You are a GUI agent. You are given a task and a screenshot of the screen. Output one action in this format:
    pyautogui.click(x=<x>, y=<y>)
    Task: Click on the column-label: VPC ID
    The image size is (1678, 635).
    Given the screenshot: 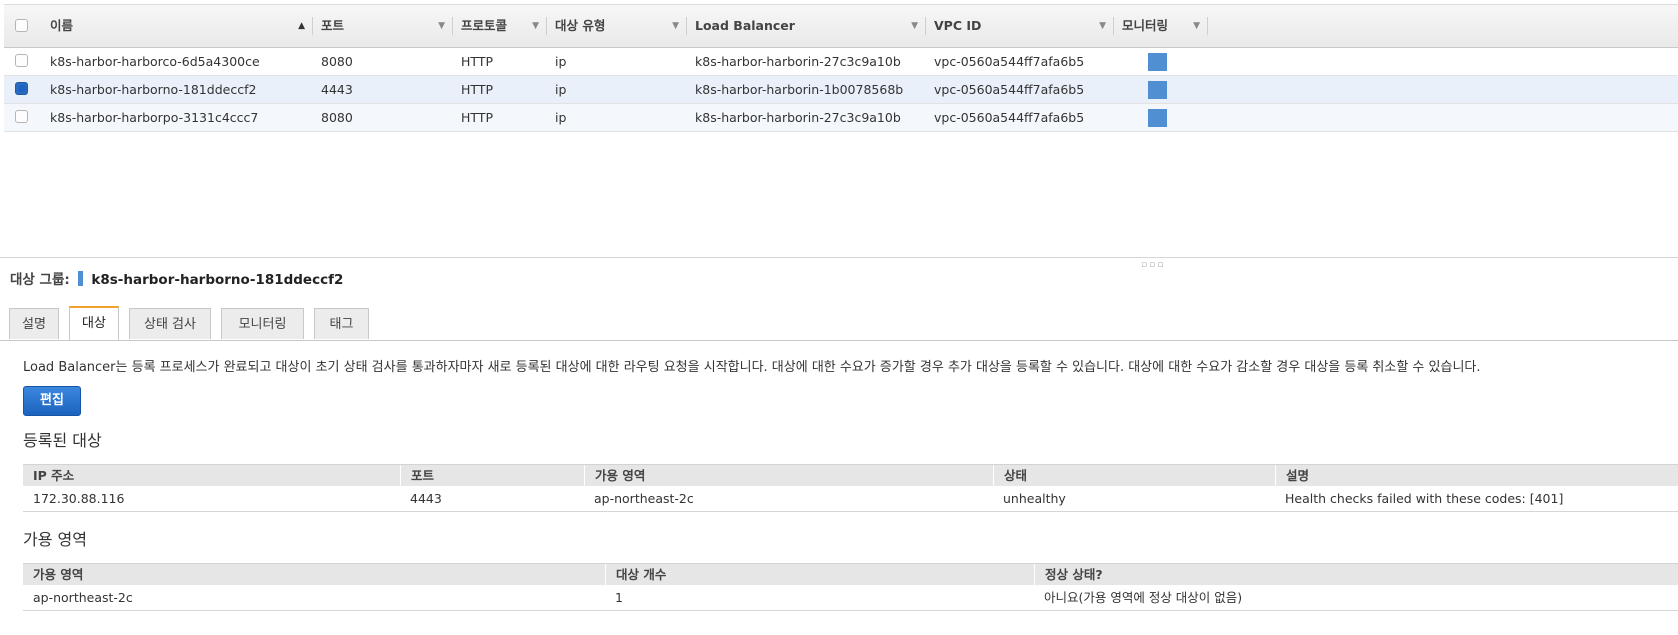 What is the action you would take?
    pyautogui.click(x=958, y=25)
    